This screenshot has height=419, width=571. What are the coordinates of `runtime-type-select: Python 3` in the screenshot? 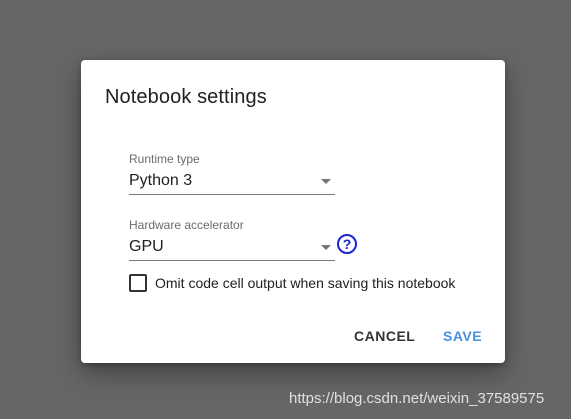 It's located at (232, 182).